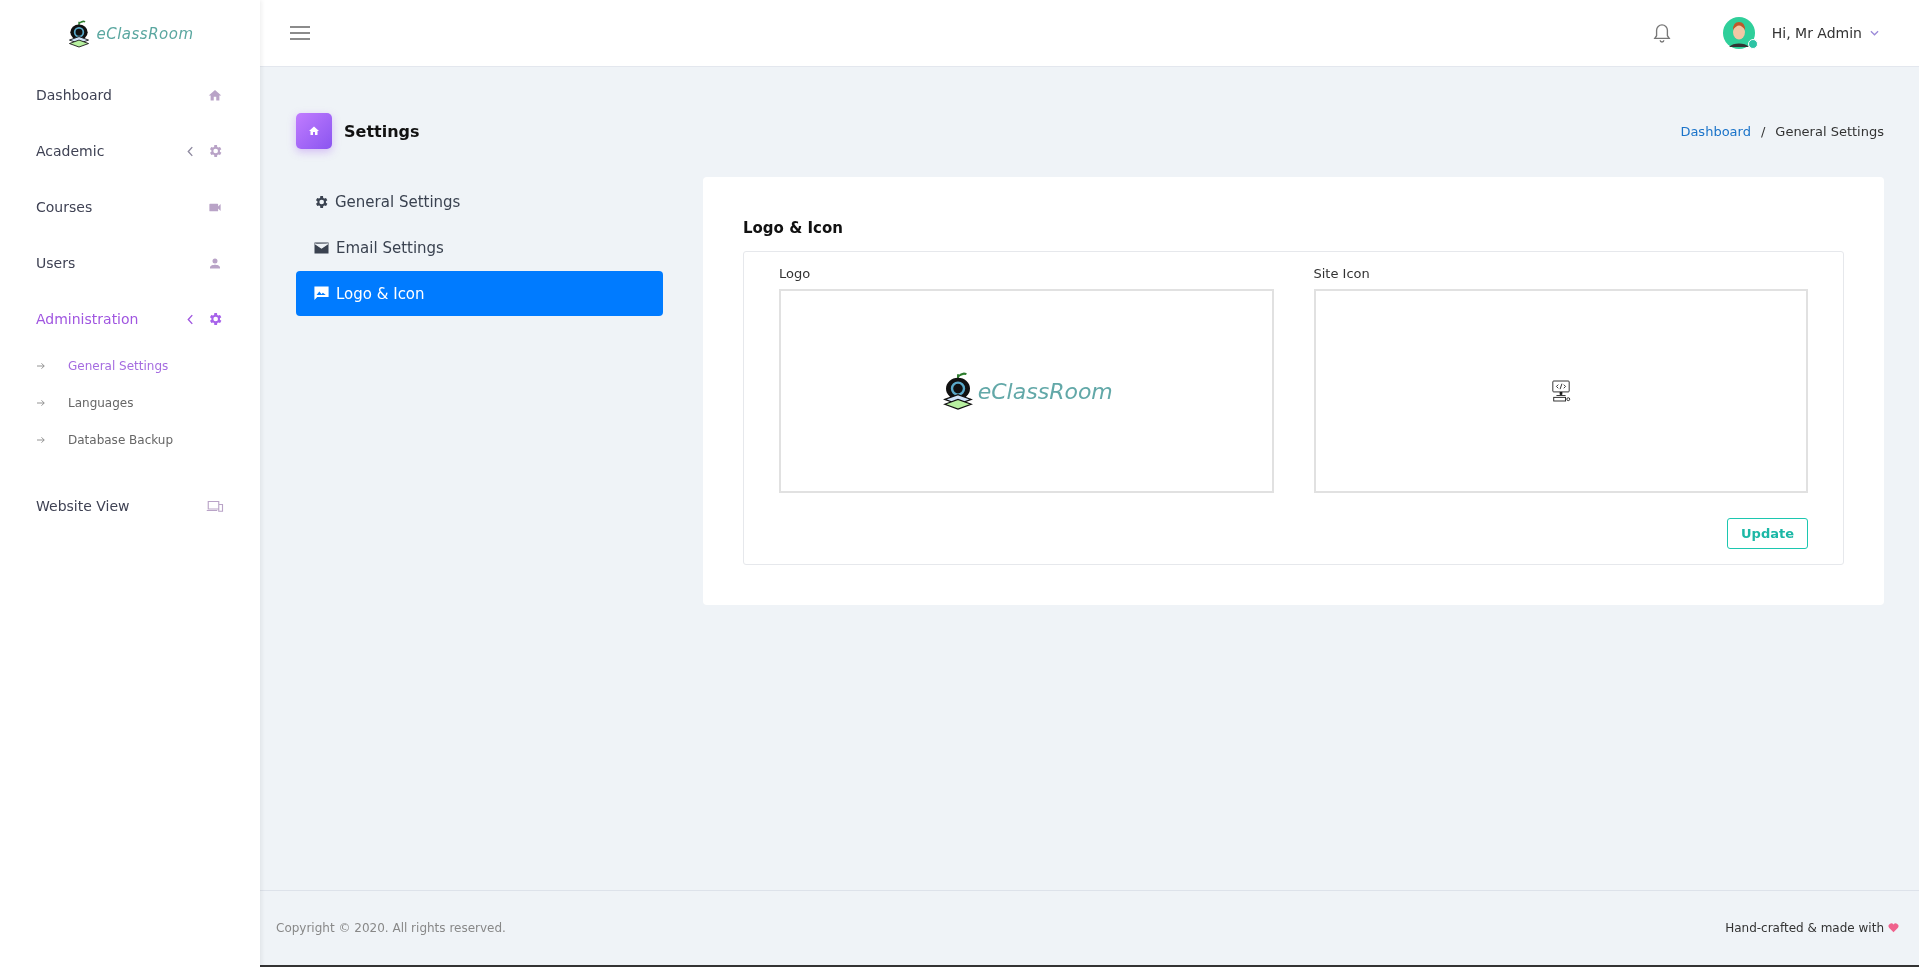 The width and height of the screenshot is (1919, 967). I want to click on copyright-text: Copyright © 2020. All rights reserved., so click(391, 928).